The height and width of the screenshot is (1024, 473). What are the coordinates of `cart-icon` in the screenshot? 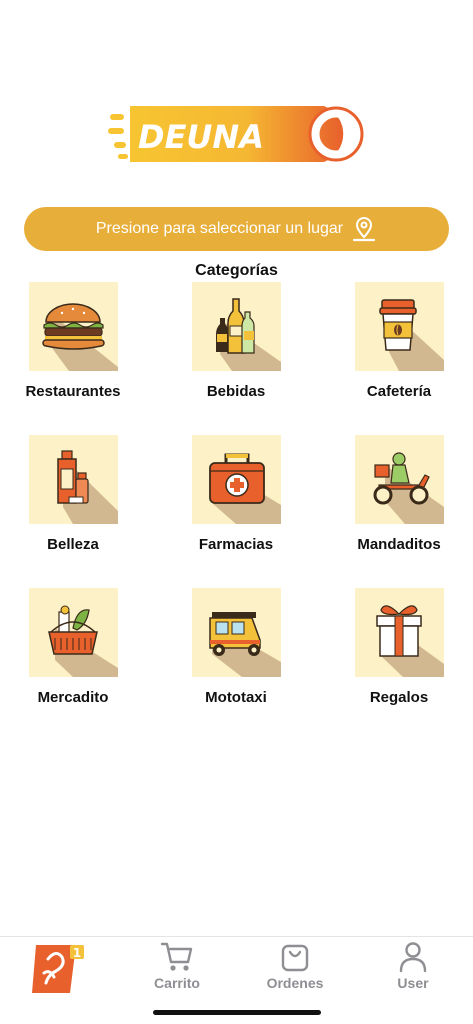 It's located at (176, 956).